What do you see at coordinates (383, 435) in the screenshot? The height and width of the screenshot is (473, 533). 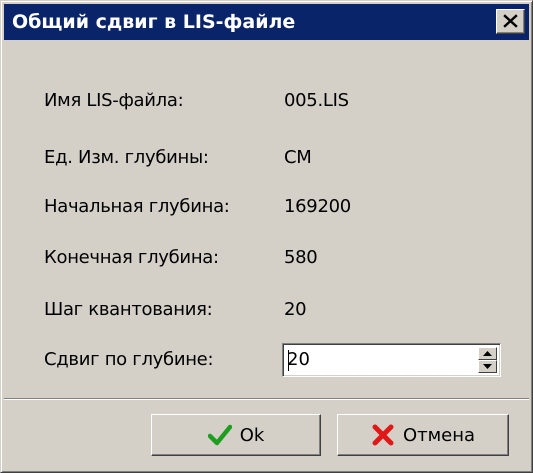 I see `red-x-icon` at bounding box center [383, 435].